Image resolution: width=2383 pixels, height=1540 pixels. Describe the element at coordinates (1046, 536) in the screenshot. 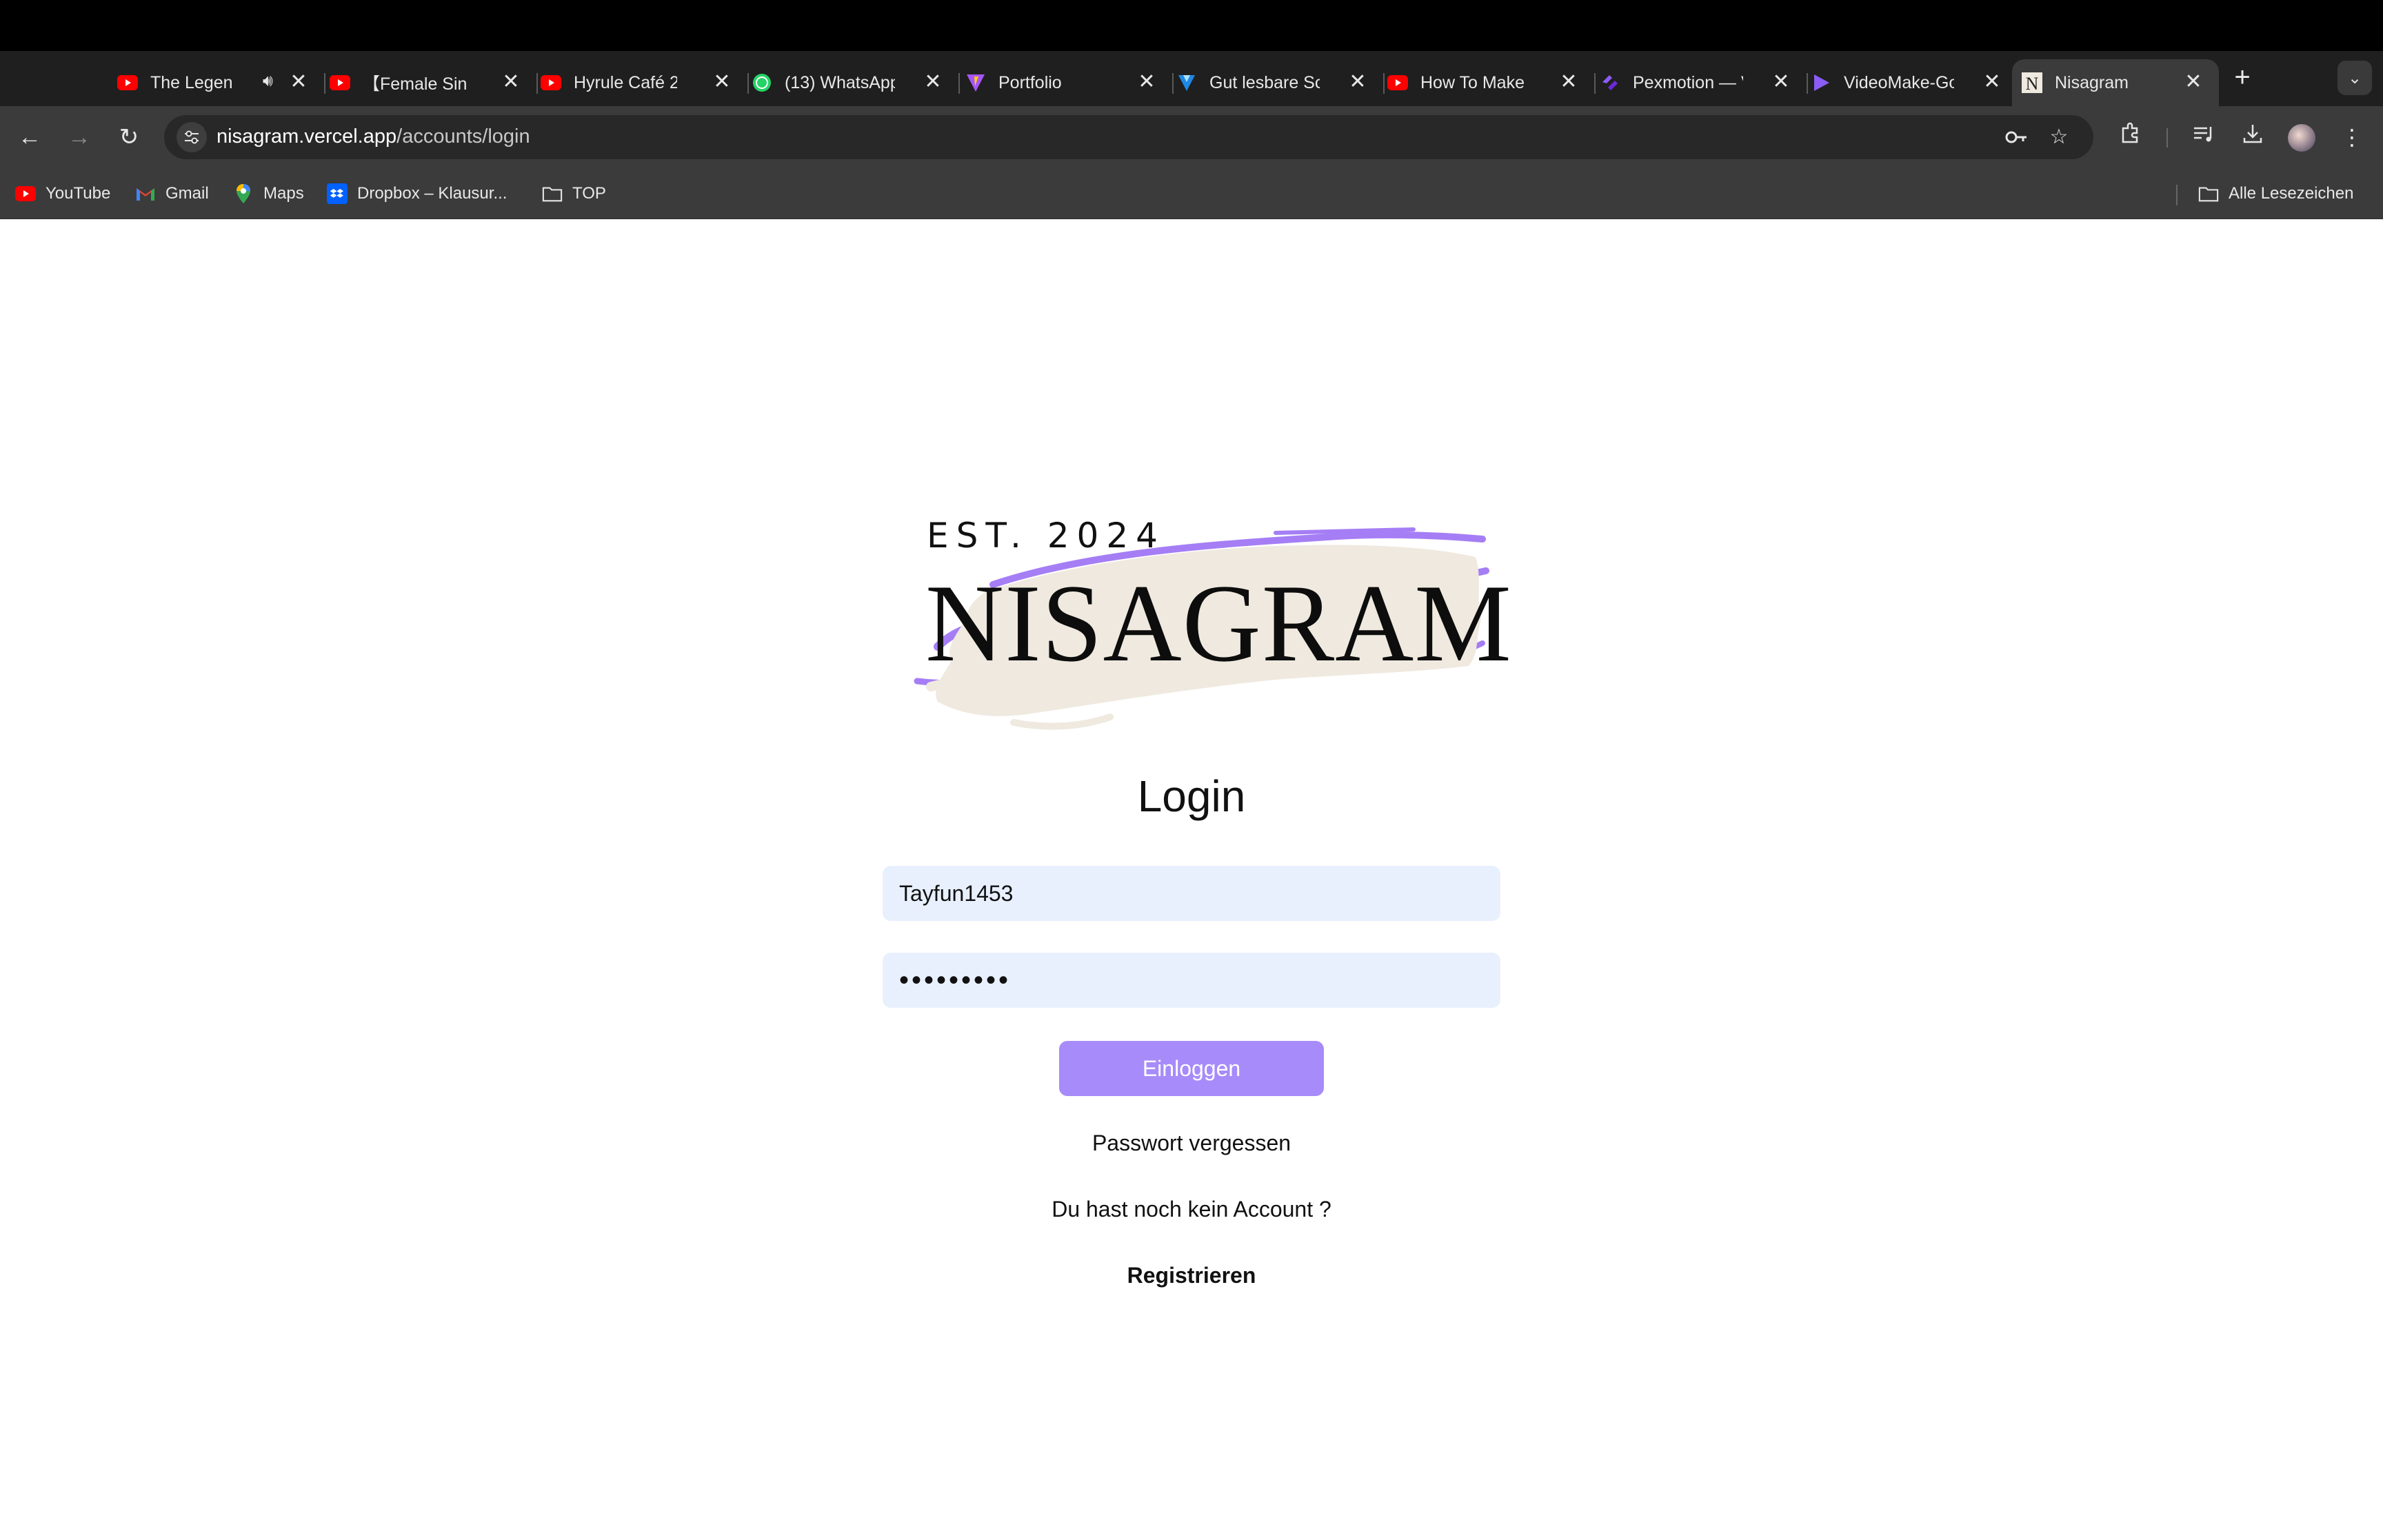

I see `logo-established: EST. 2024` at that location.